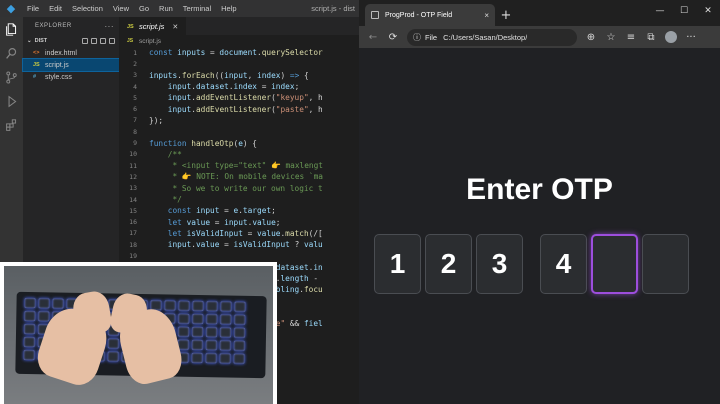 Image resolution: width=720 pixels, height=404 pixels. Describe the element at coordinates (660, 11) in the screenshot. I see `minimize-button: —` at that location.